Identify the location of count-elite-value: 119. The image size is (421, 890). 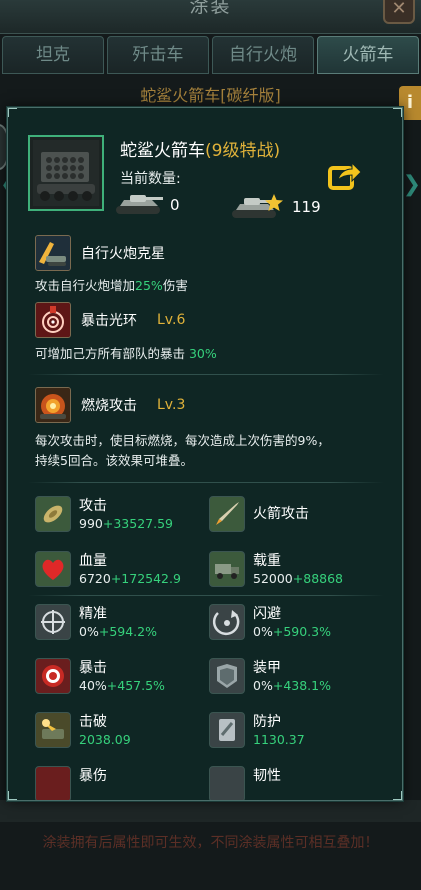
(306, 207).